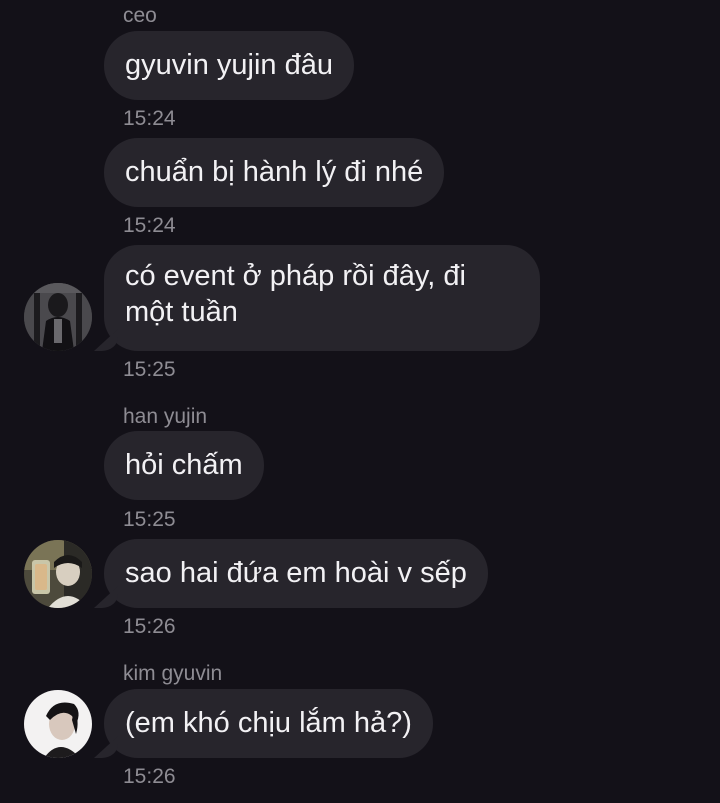 This screenshot has height=803, width=720. I want to click on ceo-avatar-icon, so click(58, 317).